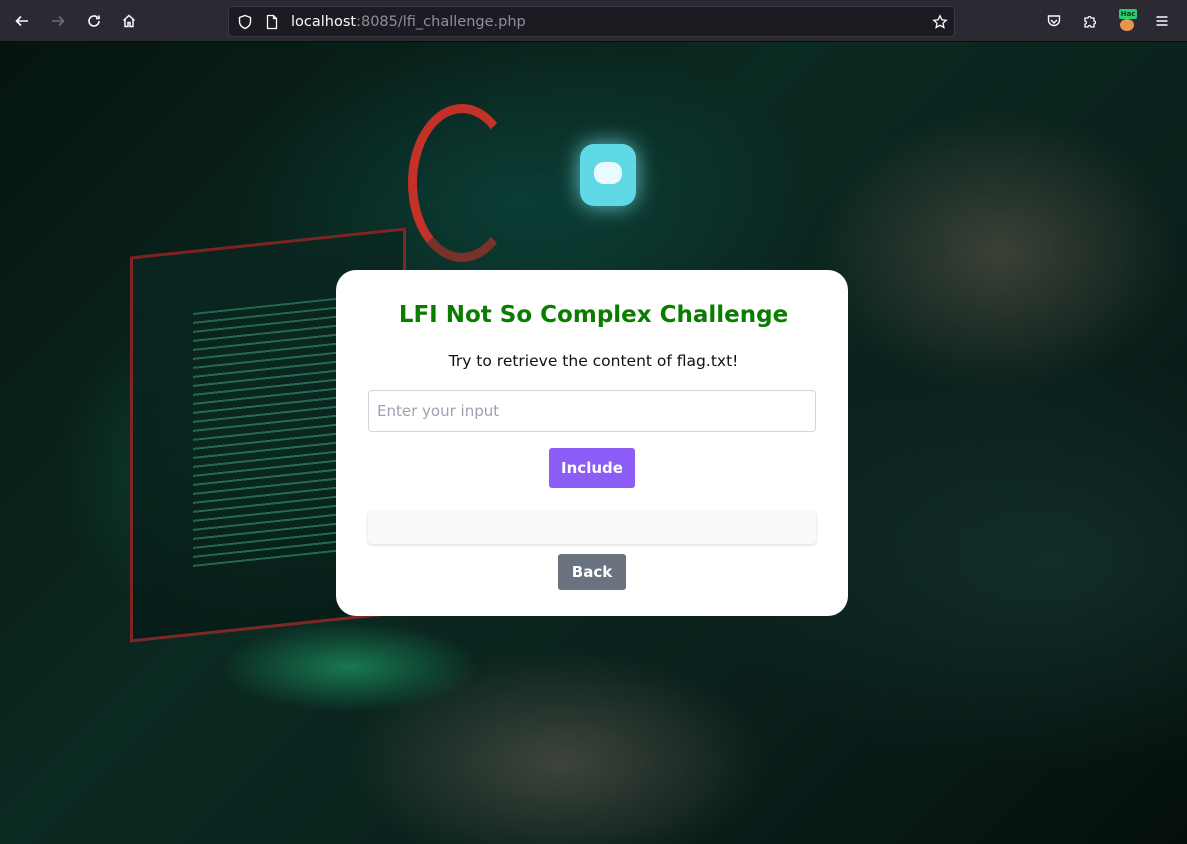  What do you see at coordinates (592, 411) in the screenshot?
I see `file-input` at bounding box center [592, 411].